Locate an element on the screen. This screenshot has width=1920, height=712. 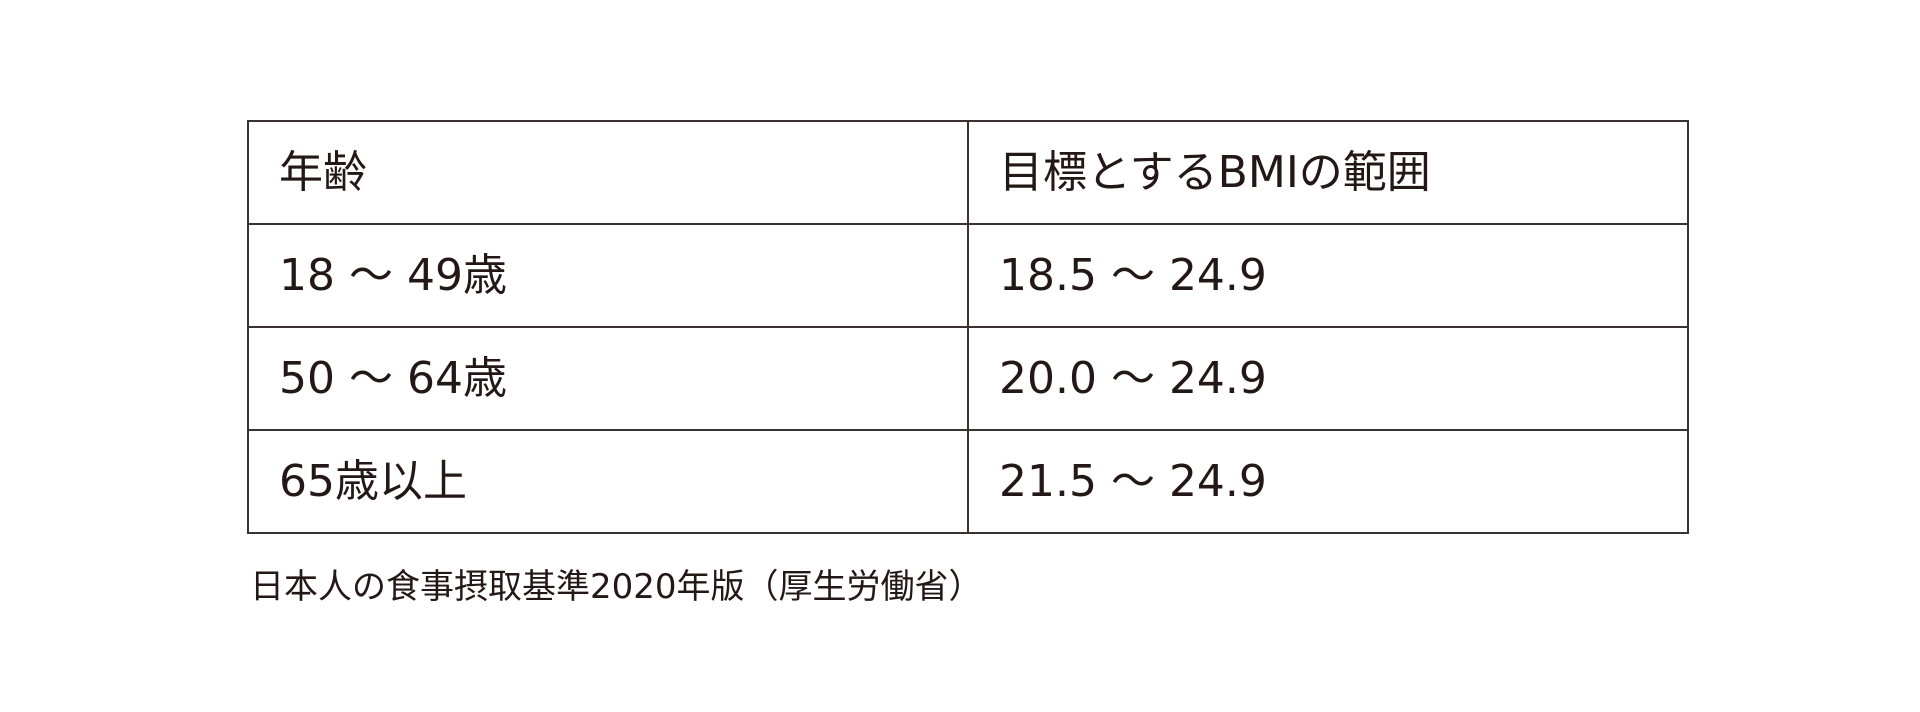
source-note: 日本人の食事摂取基準2020年版（厚生労働省） is located at coordinates (616, 587).